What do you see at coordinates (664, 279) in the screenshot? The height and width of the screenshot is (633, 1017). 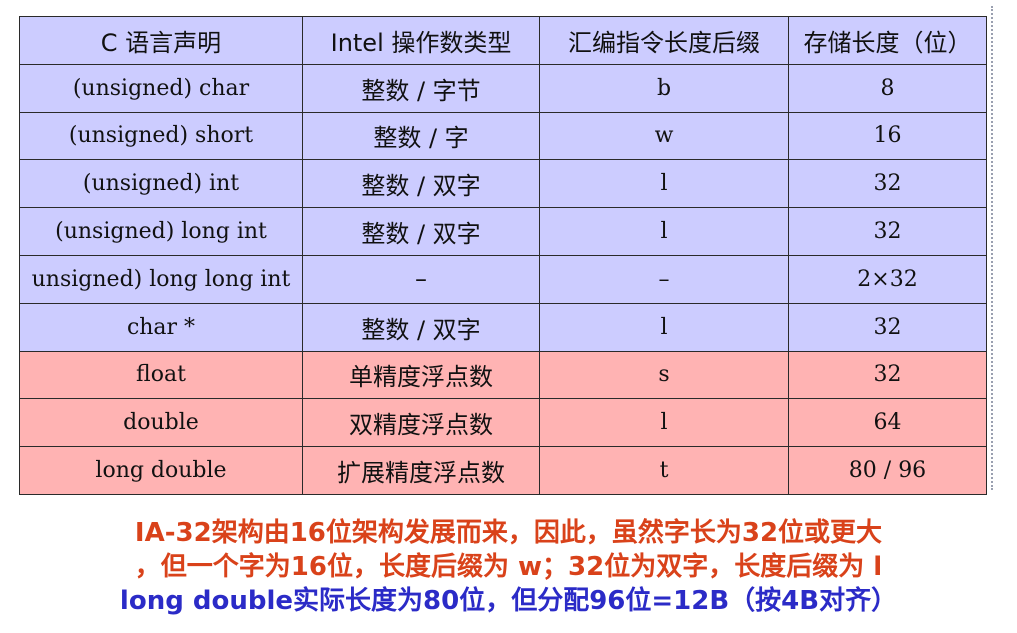 I see `cell-suffix: –` at bounding box center [664, 279].